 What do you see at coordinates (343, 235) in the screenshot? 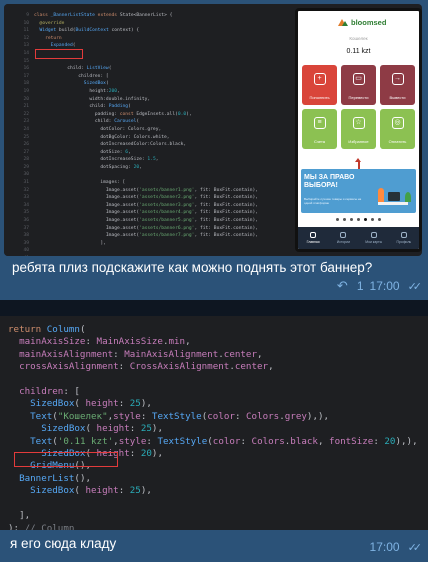
I see `history-icon` at bounding box center [343, 235].